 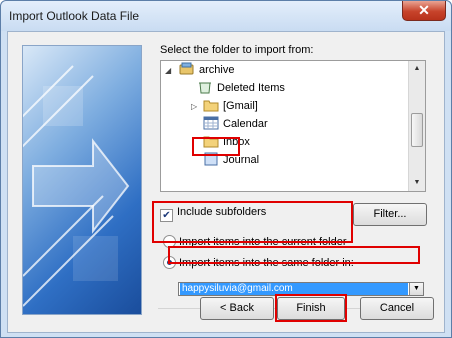 What do you see at coordinates (211, 123) in the screenshot?
I see `calendar-icon` at bounding box center [211, 123].